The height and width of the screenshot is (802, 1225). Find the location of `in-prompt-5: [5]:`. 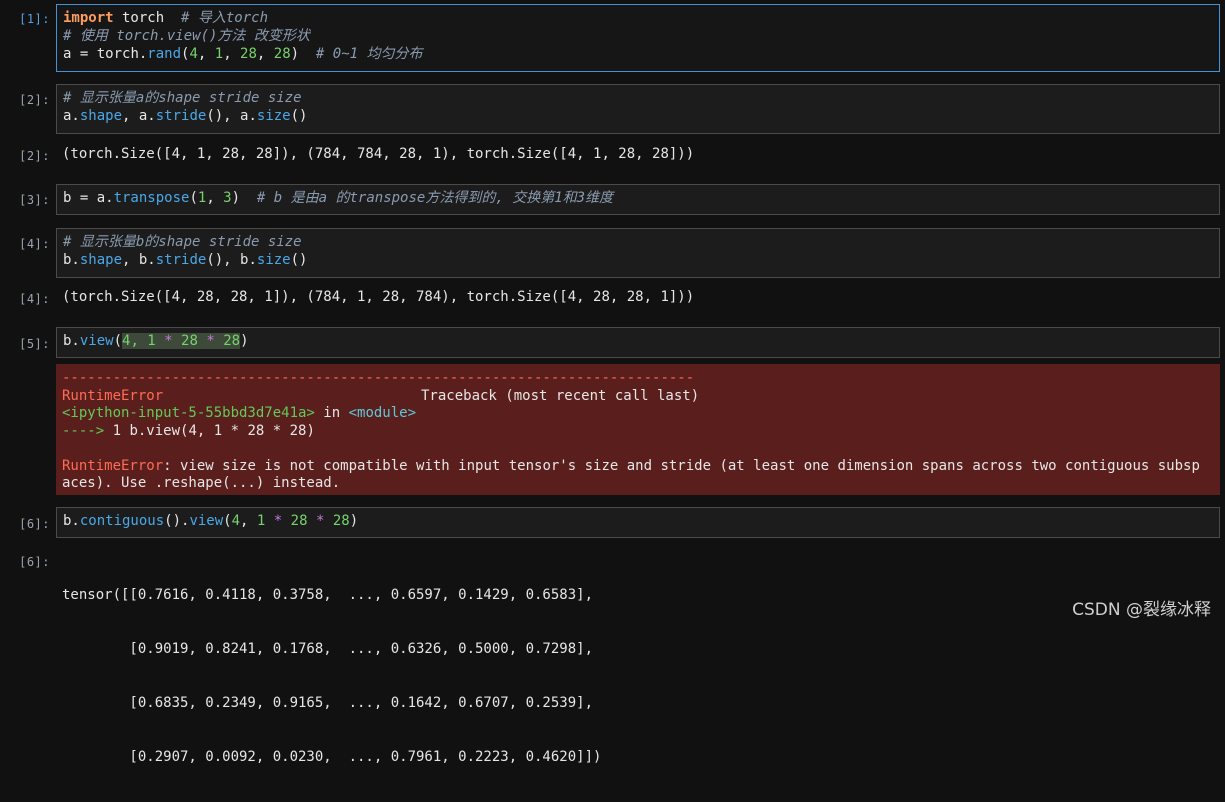

in-prompt-5: [5]: is located at coordinates (34, 344).